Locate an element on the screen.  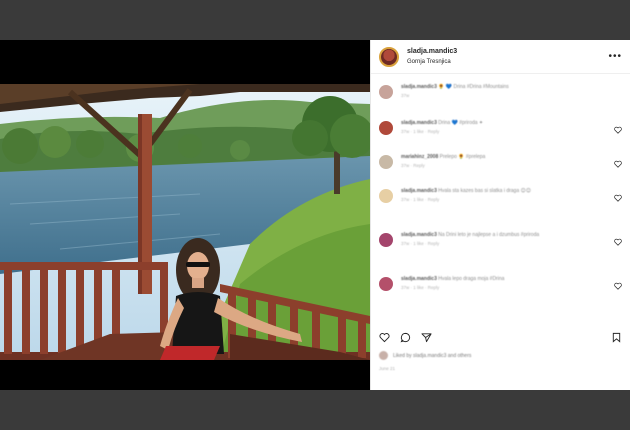
post-actions is located at coordinates (500, 337).